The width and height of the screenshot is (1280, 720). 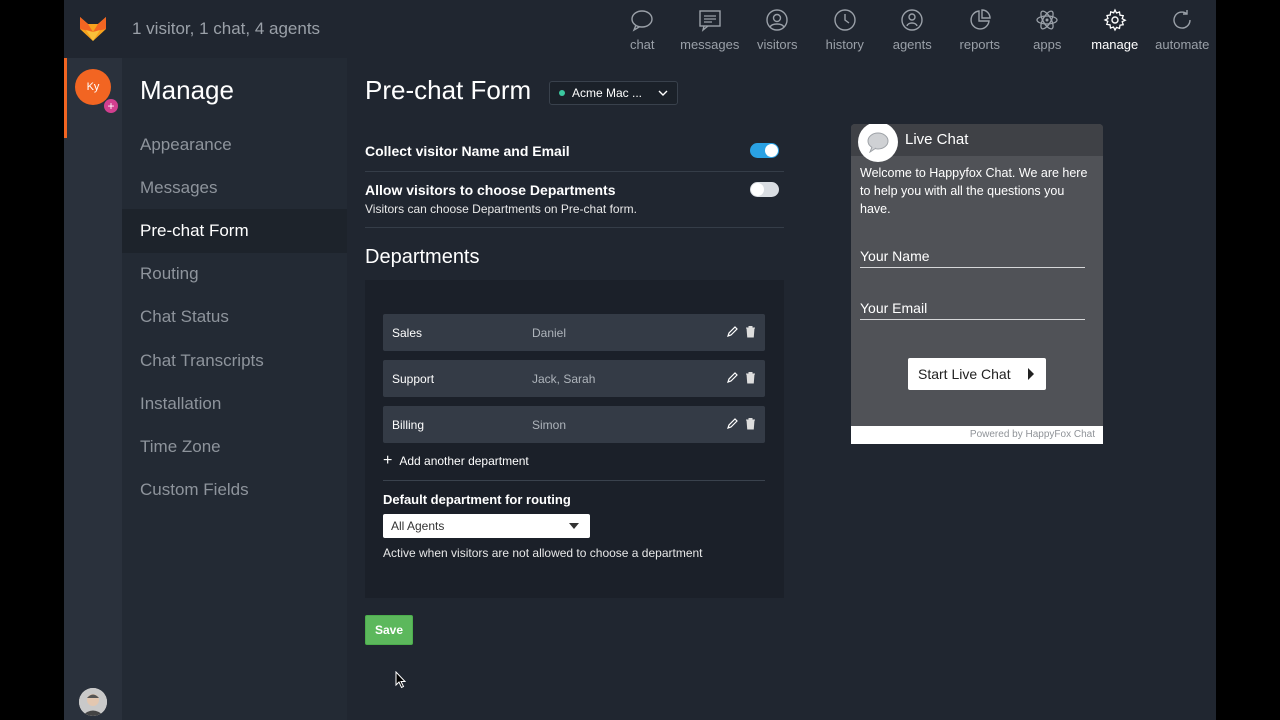 What do you see at coordinates (234, 187) in the screenshot?
I see `sidebar-item-messages: Messages` at bounding box center [234, 187].